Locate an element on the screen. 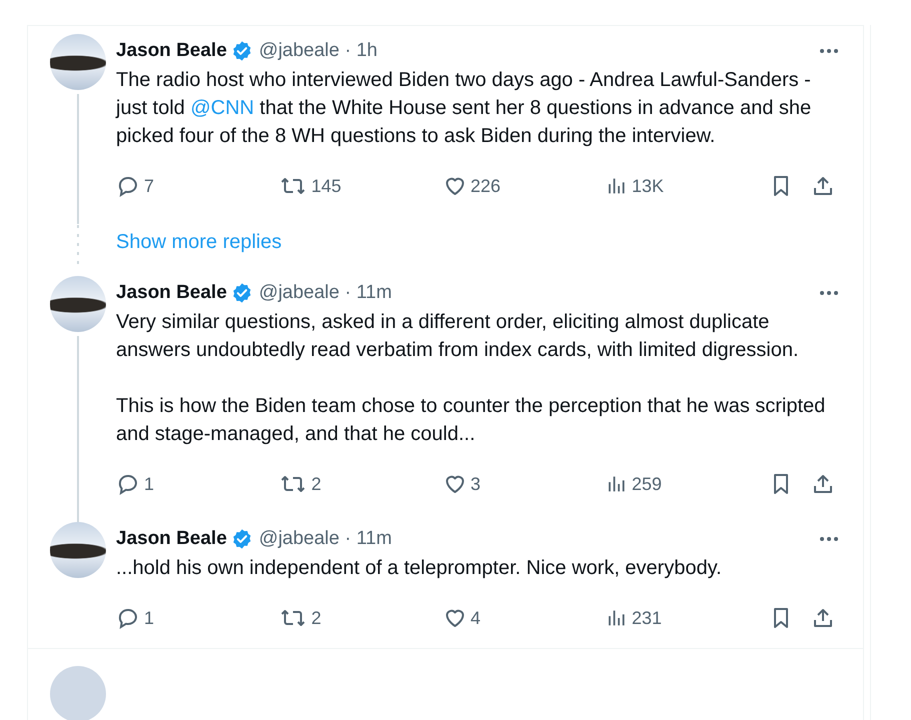 The height and width of the screenshot is (720, 911). repost-button: 145 is located at coordinates (360, 186).